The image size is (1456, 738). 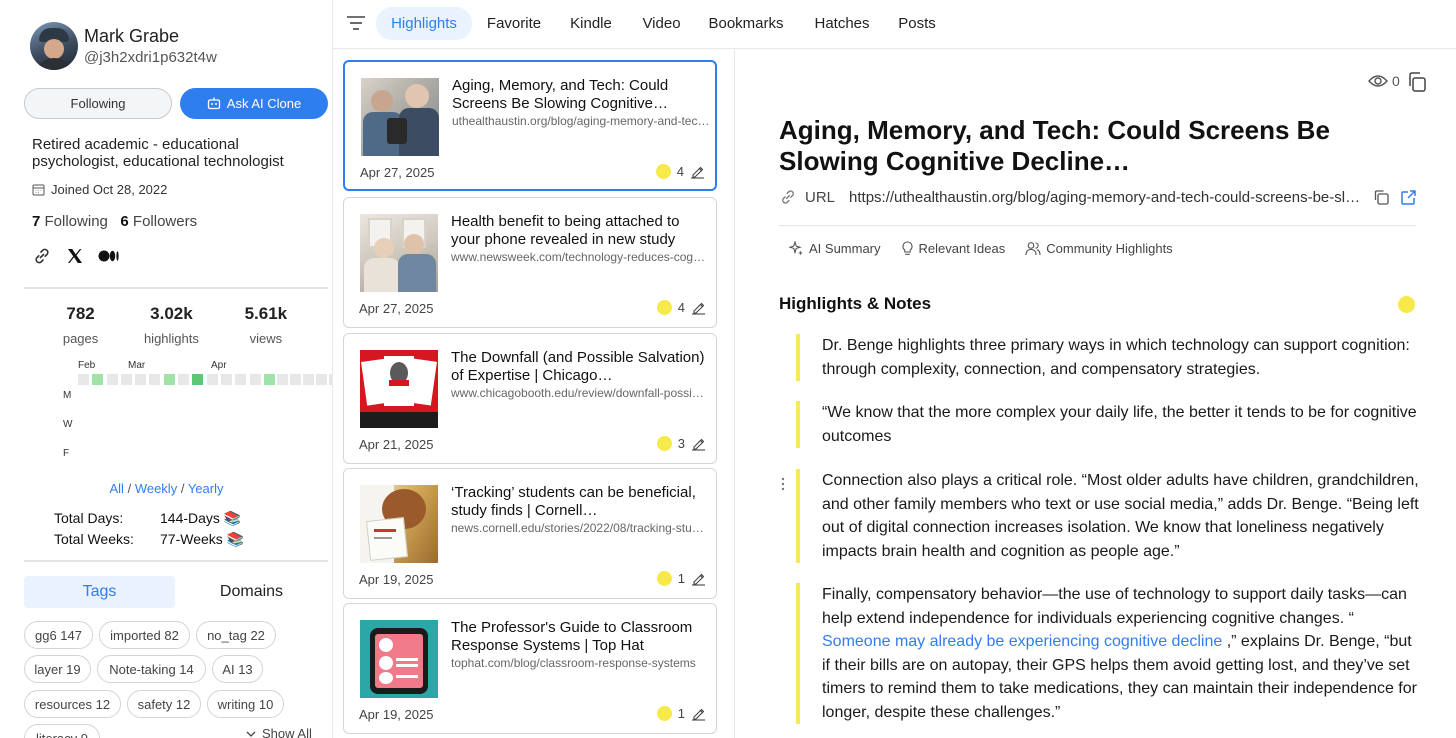 What do you see at coordinates (356, 23) in the screenshot?
I see `filter-icon` at bounding box center [356, 23].